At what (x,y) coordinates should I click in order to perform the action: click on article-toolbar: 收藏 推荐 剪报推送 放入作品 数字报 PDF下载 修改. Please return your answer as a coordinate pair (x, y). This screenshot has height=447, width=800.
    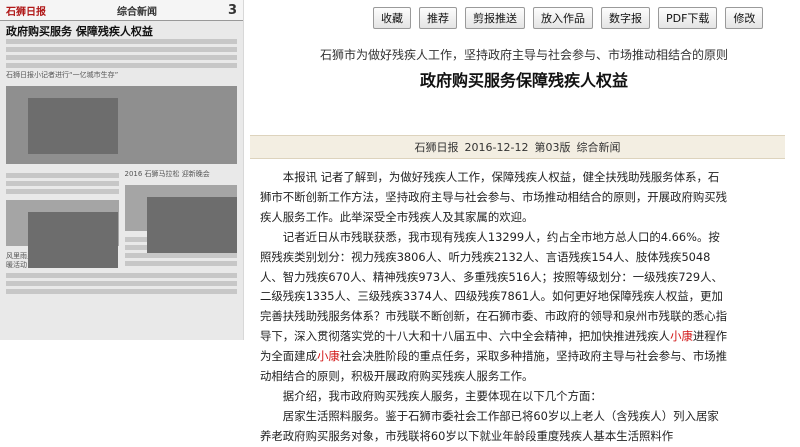
    Looking at the image, I should click on (568, 18).